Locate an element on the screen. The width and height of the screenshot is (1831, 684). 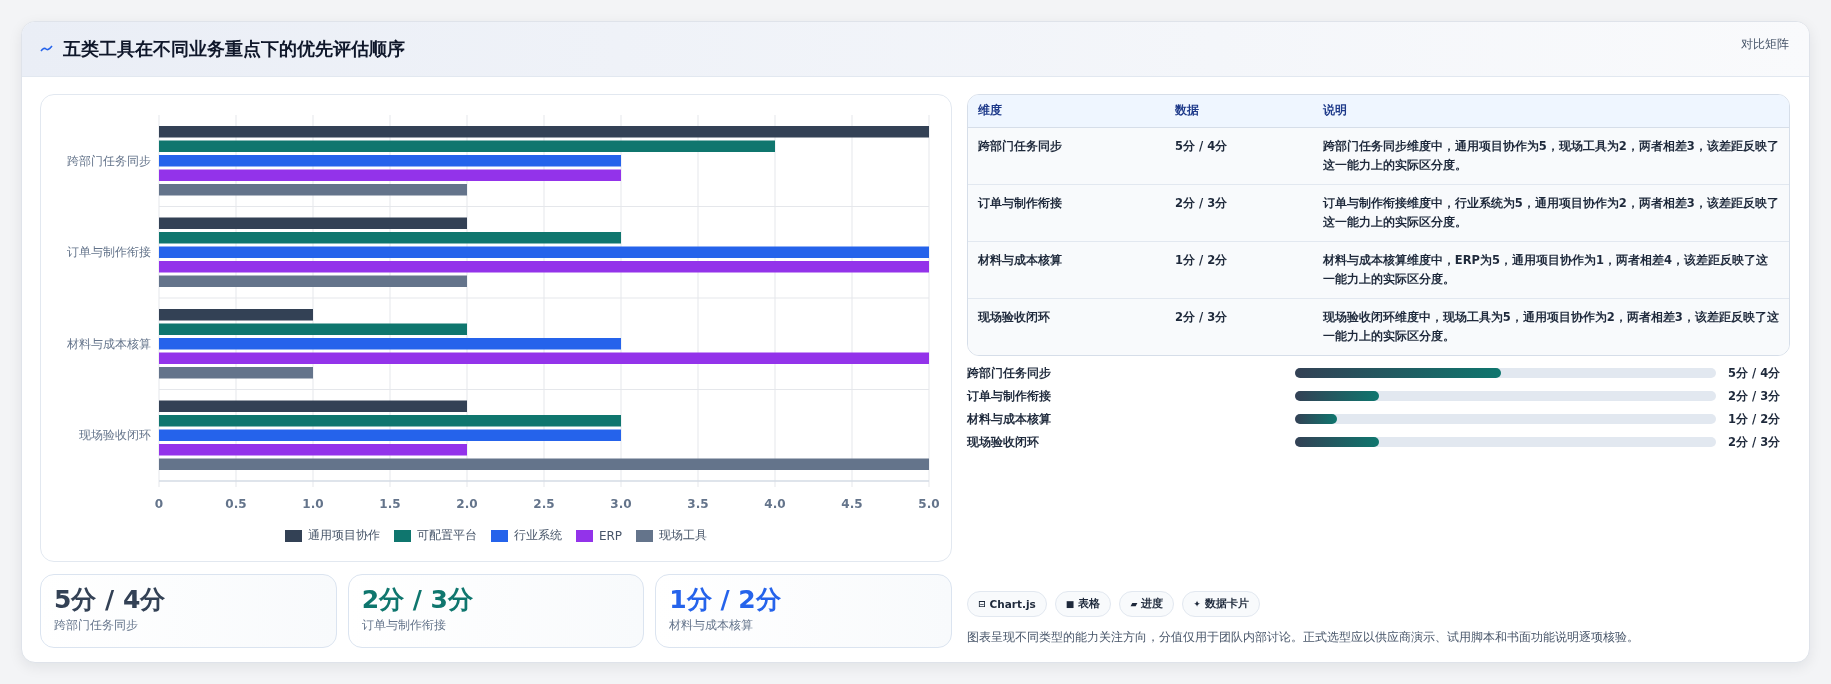
table-cell: 1分 / 2分 is located at coordinates (1239, 269).